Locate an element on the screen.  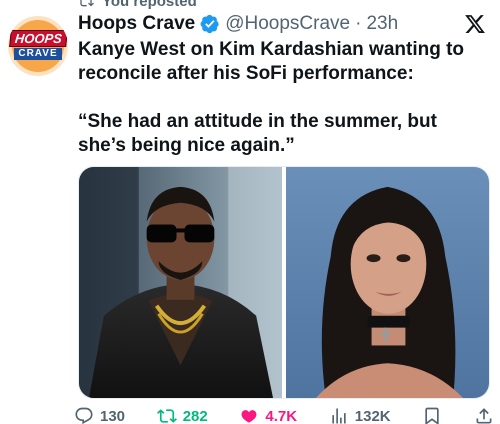
reply-button: 130 is located at coordinates (99, 415).